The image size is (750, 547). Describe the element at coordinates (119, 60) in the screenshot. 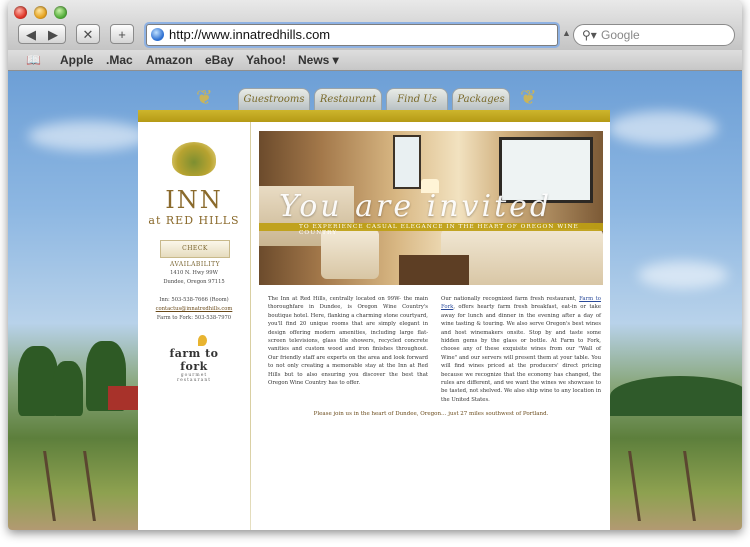

I see `bookmark-mac: .Mac` at that location.